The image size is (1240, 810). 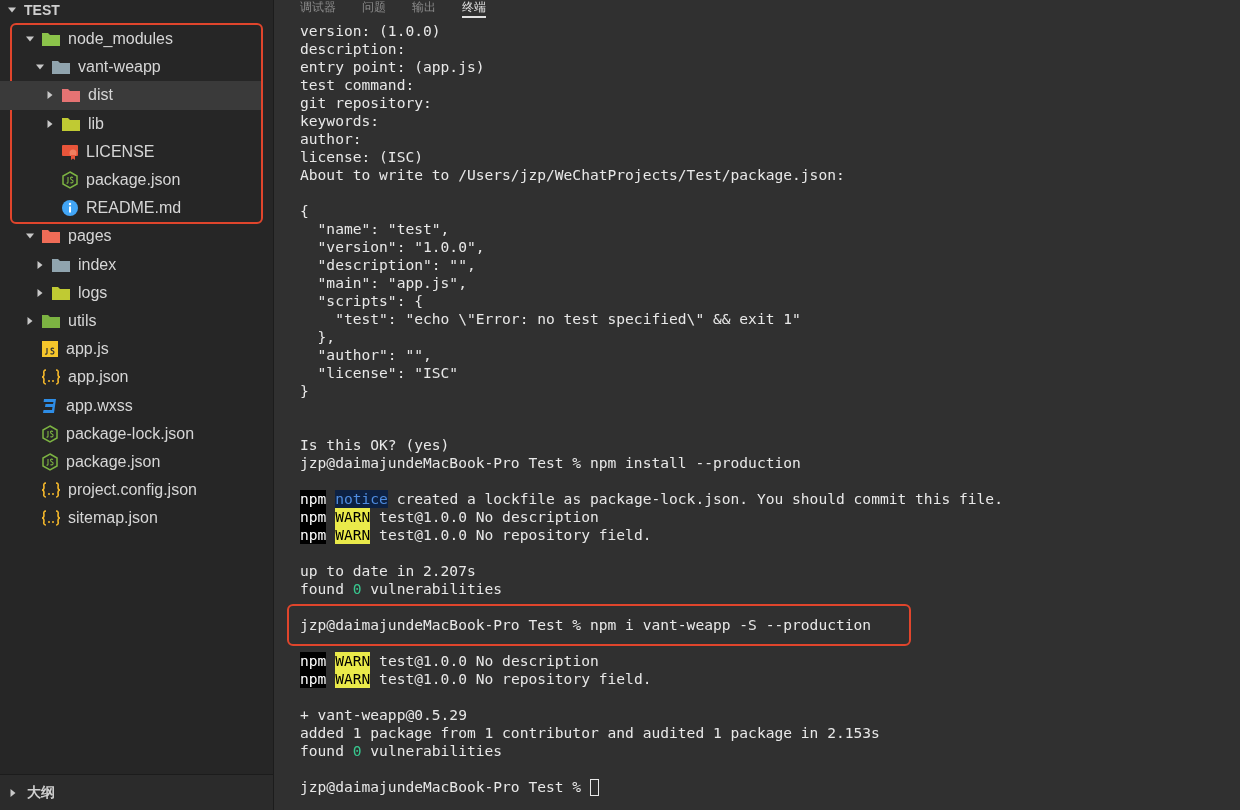 I want to click on terminal-line: jzp@daimajundeMacBook-Pro Test %, so click(x=441, y=787).